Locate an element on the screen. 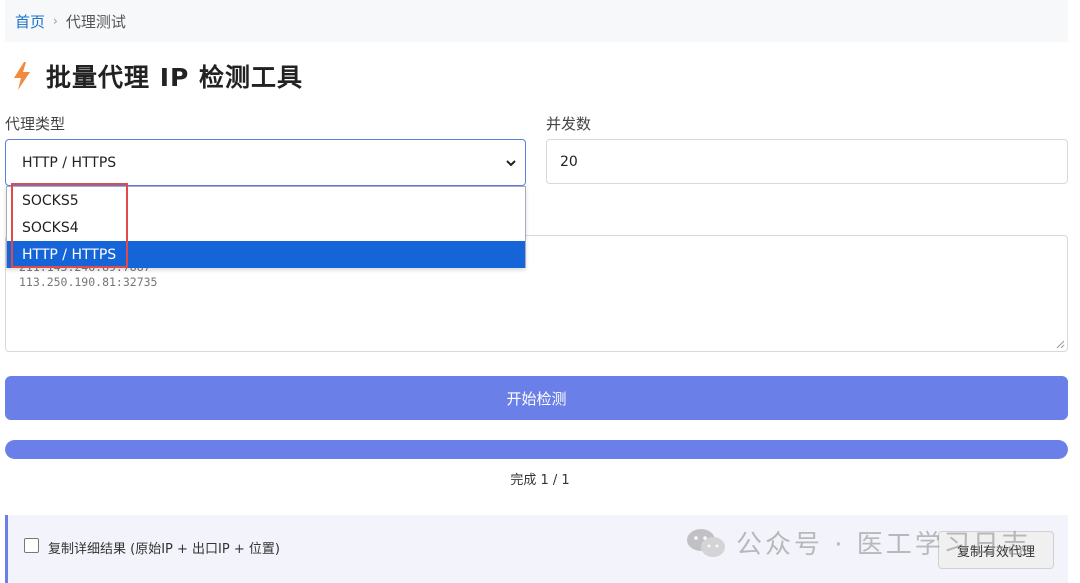 The image size is (1080, 583). breadcrumb: 首页 › 代理测试 is located at coordinates (536, 21).